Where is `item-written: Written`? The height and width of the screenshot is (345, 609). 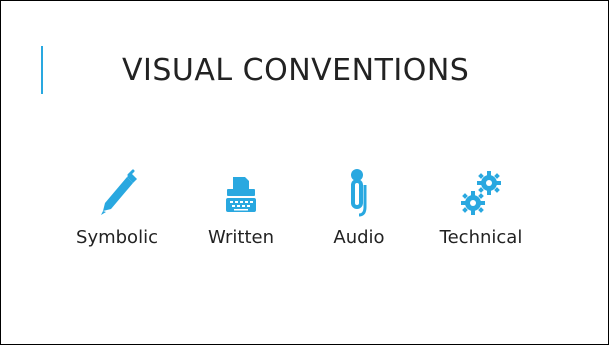
item-written: Written is located at coordinates (241, 207).